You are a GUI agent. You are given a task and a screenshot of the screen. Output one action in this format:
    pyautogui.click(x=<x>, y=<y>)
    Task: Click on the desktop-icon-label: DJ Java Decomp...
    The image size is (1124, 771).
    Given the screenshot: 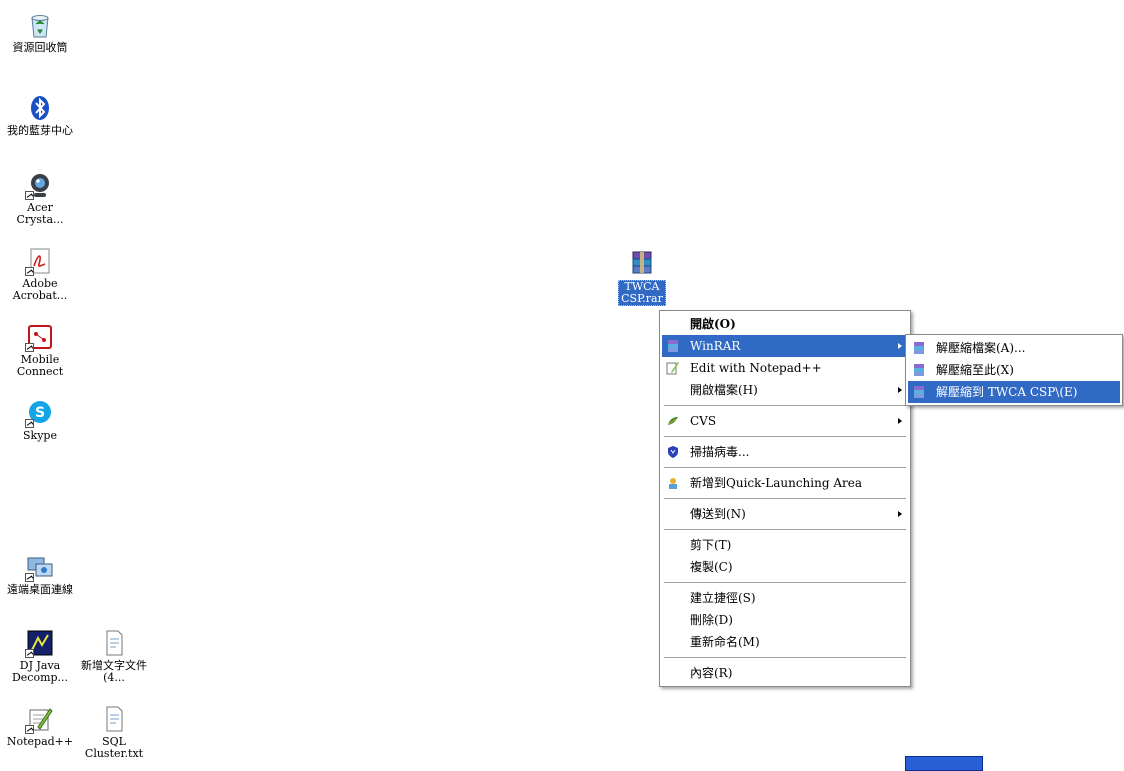 What is the action you would take?
    pyautogui.click(x=40, y=671)
    